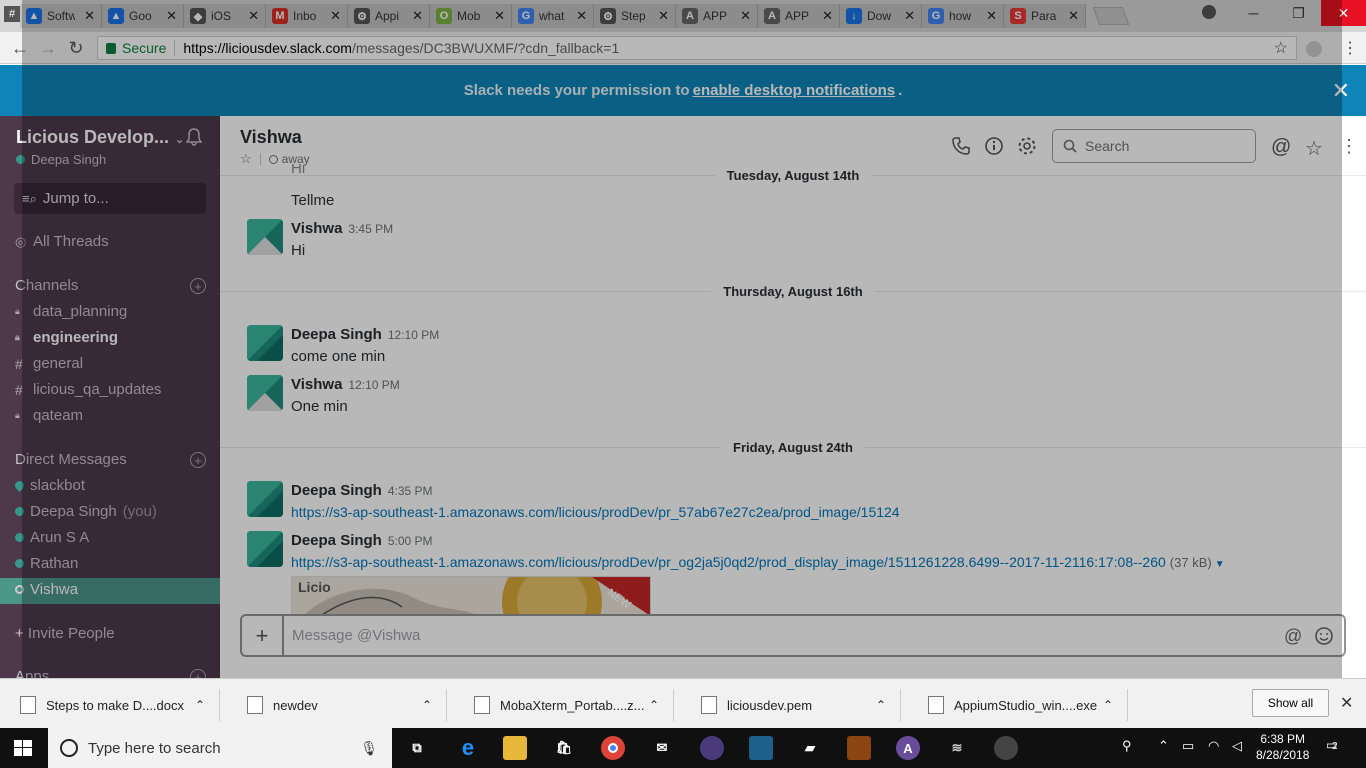 The width and height of the screenshot is (1366, 768). What do you see at coordinates (613, 748) in the screenshot?
I see `chrome-icon` at bounding box center [613, 748].